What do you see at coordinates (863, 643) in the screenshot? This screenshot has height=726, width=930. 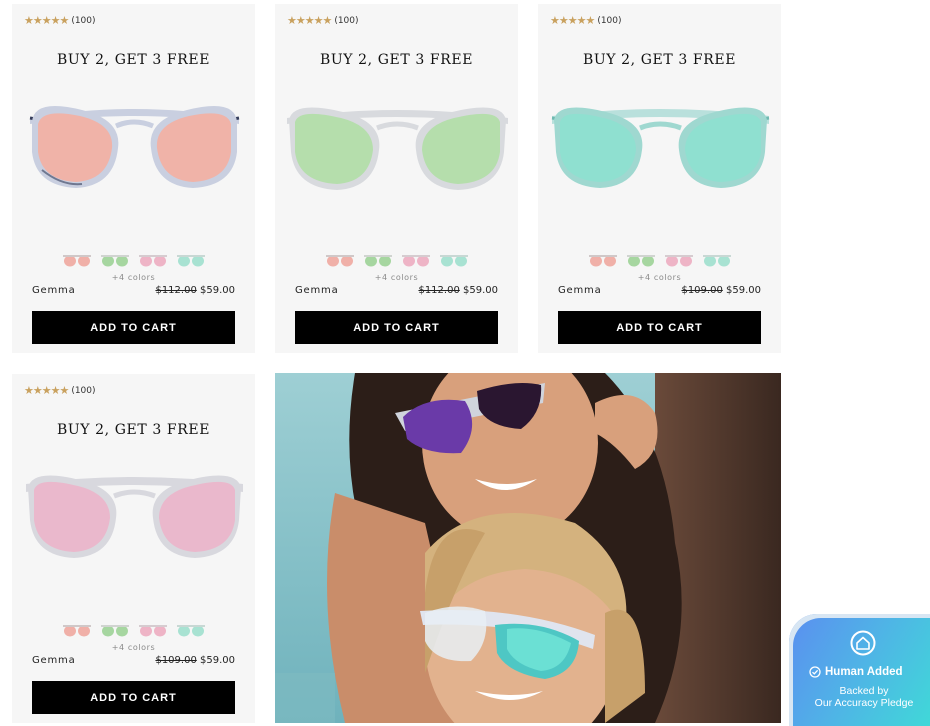 I see `home-shield-icon` at bounding box center [863, 643].